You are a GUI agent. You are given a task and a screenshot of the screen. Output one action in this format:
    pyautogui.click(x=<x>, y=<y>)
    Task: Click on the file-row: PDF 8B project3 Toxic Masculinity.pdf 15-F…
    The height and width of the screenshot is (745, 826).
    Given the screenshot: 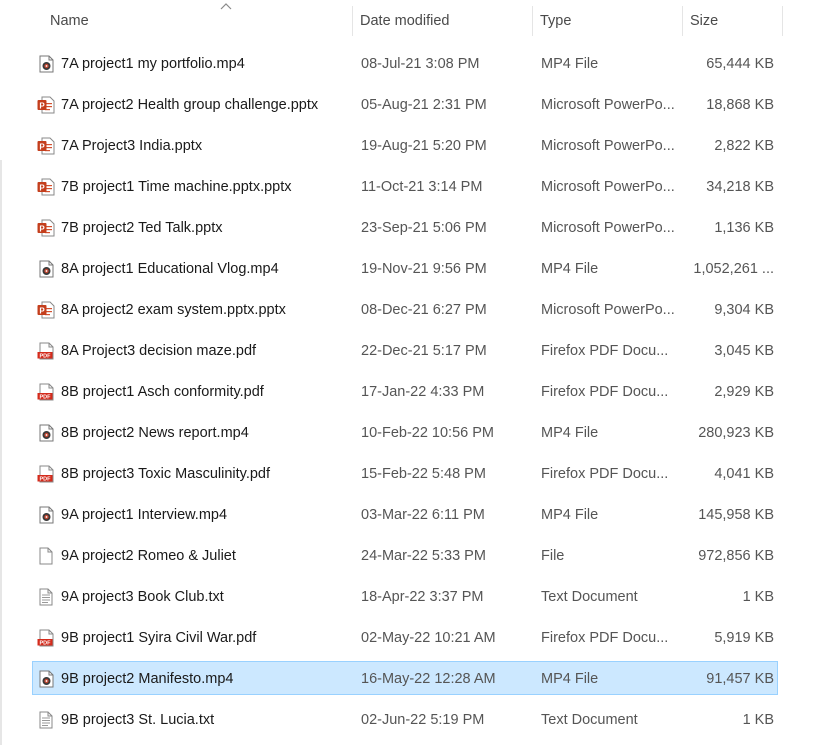 What is the action you would take?
    pyautogui.click(x=405, y=473)
    